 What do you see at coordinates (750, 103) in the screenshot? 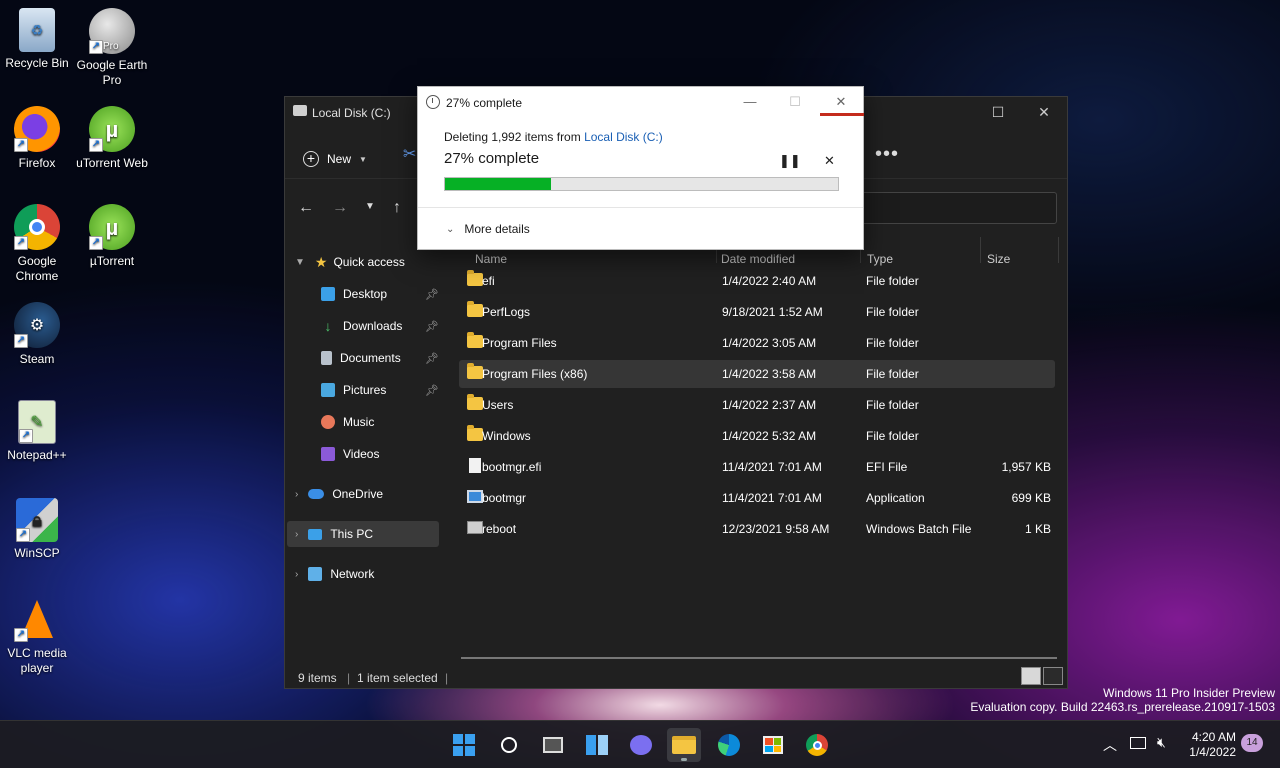
I see `minimize-button: —` at bounding box center [750, 103].